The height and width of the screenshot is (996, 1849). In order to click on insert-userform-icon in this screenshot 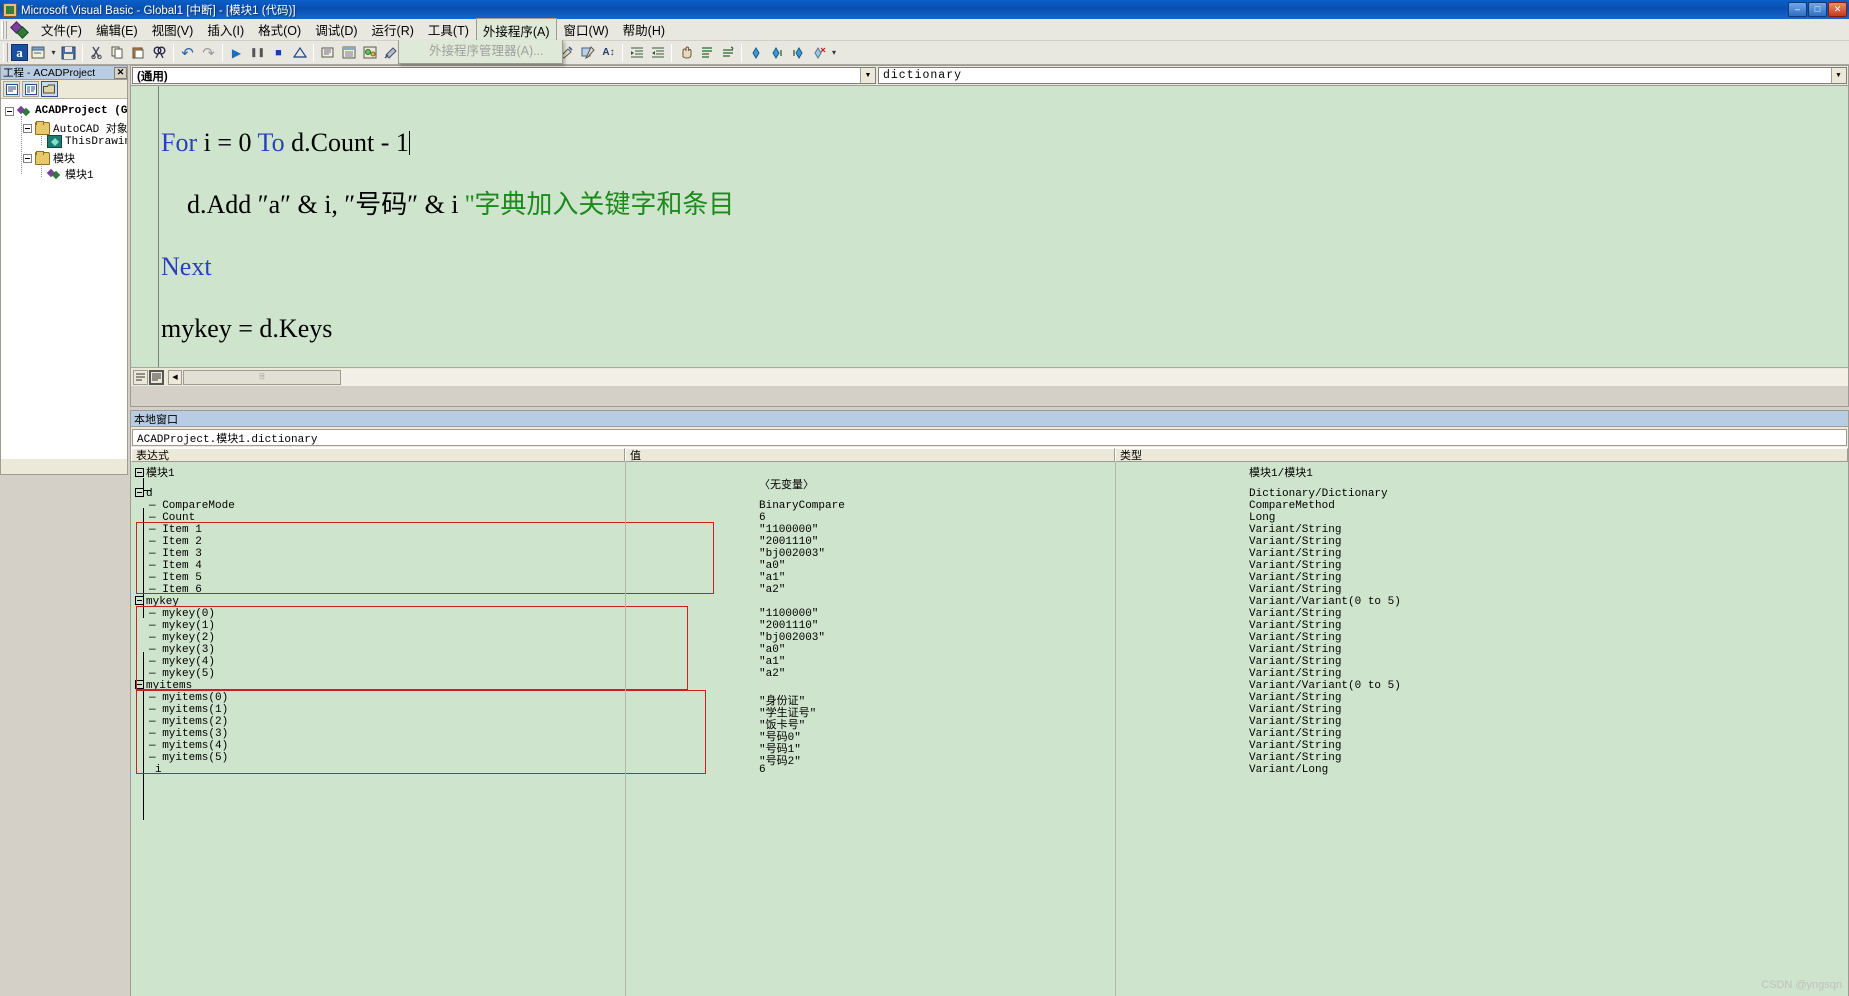, I will do `click(38, 52)`.